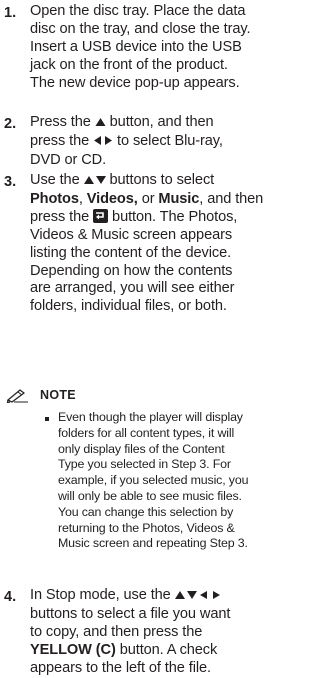 The width and height of the screenshot is (320, 678). I want to click on text-line: press the button. The Photos,, so click(166, 217).